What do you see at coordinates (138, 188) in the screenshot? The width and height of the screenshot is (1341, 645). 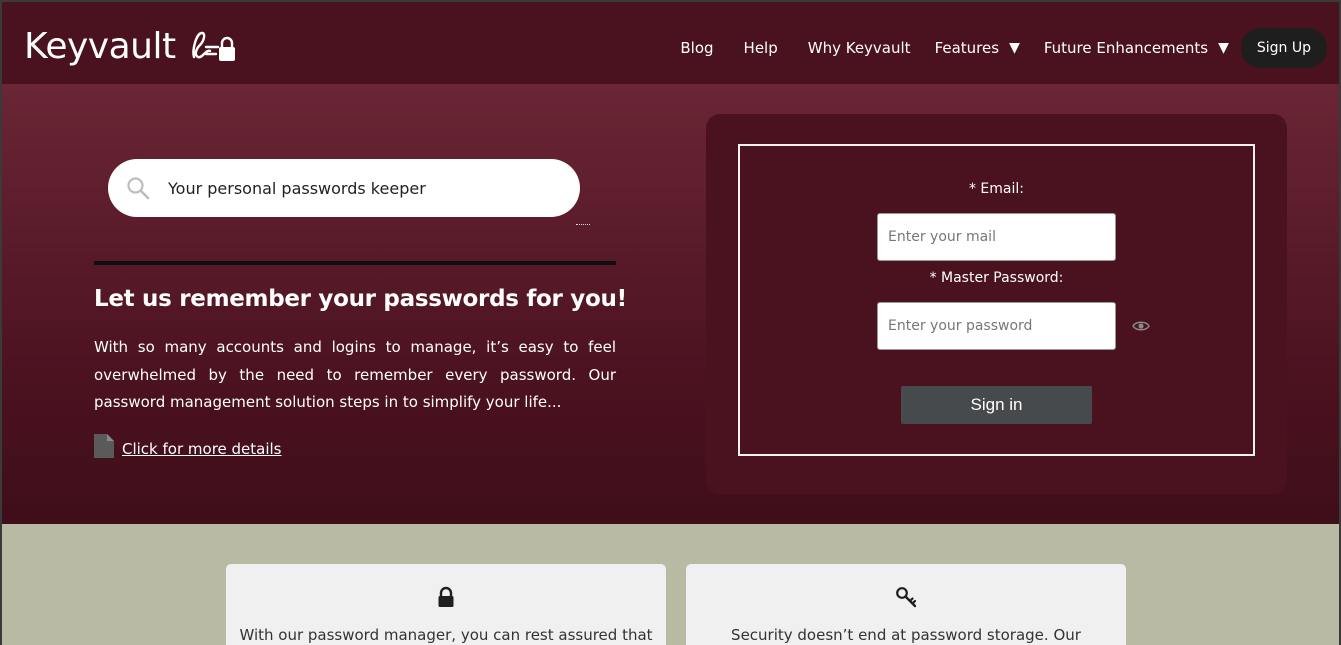 I see `search-icon` at bounding box center [138, 188].